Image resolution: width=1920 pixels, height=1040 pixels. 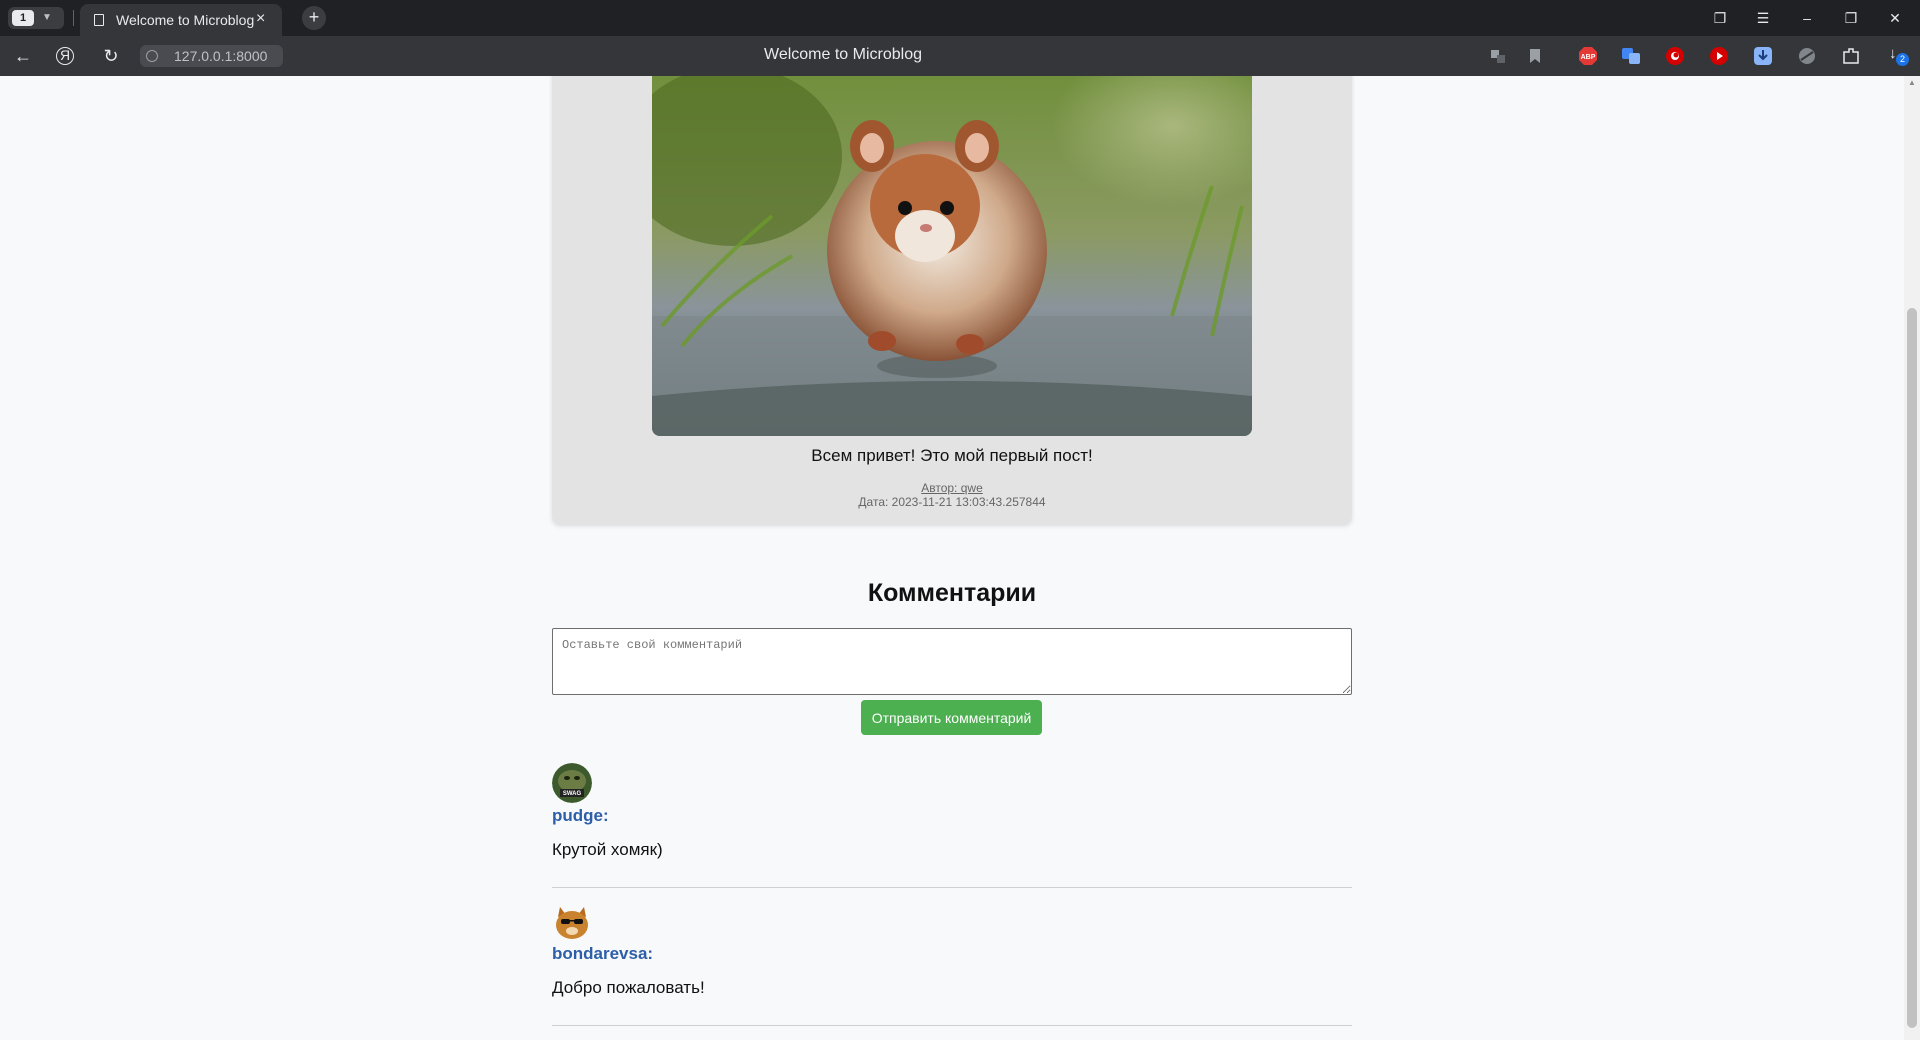 What do you see at coordinates (952, 593) in the screenshot?
I see `comments-heading: Комментарии` at bounding box center [952, 593].